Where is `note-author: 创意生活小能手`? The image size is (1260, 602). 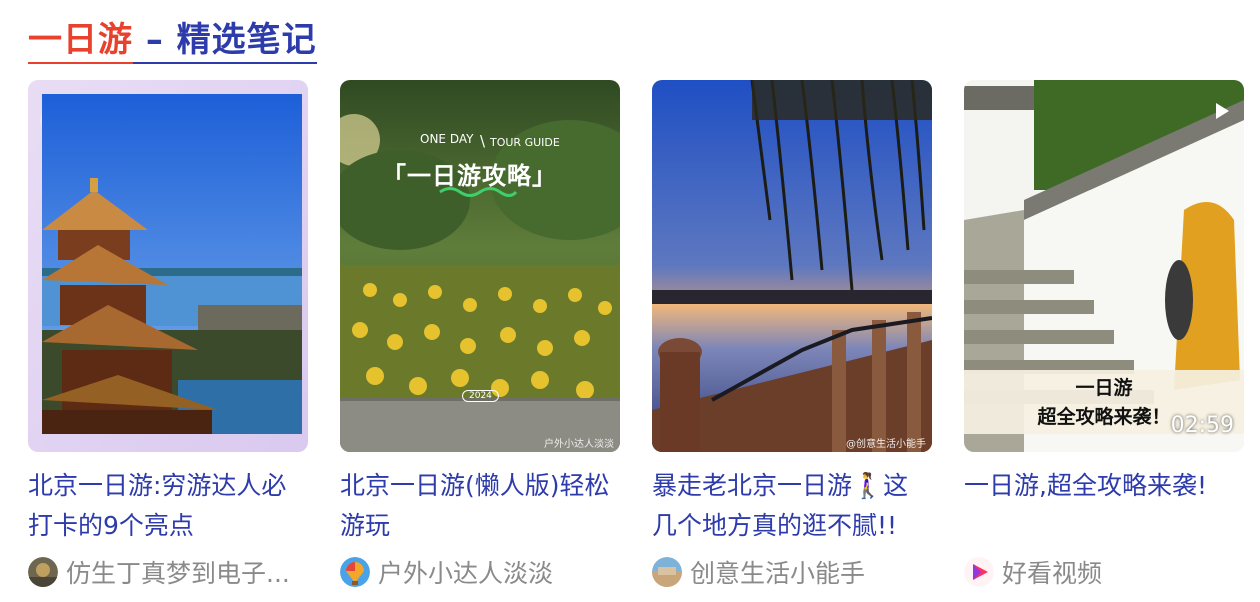 note-author: 创意生活小能手 is located at coordinates (792, 572).